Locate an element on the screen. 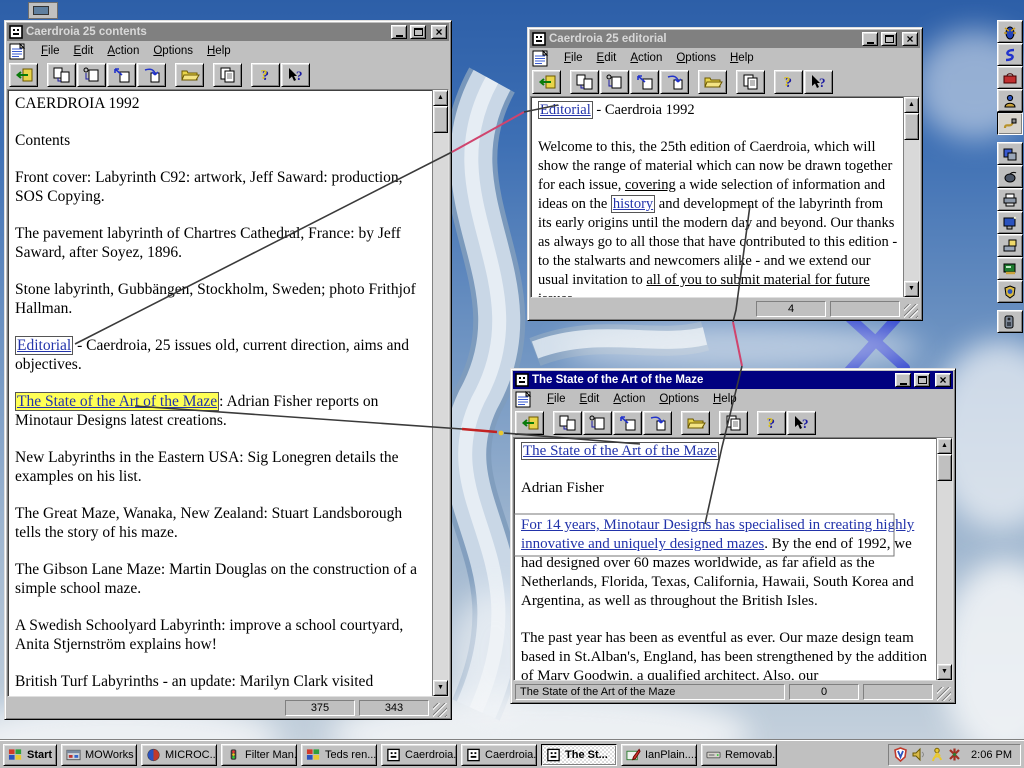 The height and width of the screenshot is (768, 1024). launcher-squiggle-button is located at coordinates (1010, 54).